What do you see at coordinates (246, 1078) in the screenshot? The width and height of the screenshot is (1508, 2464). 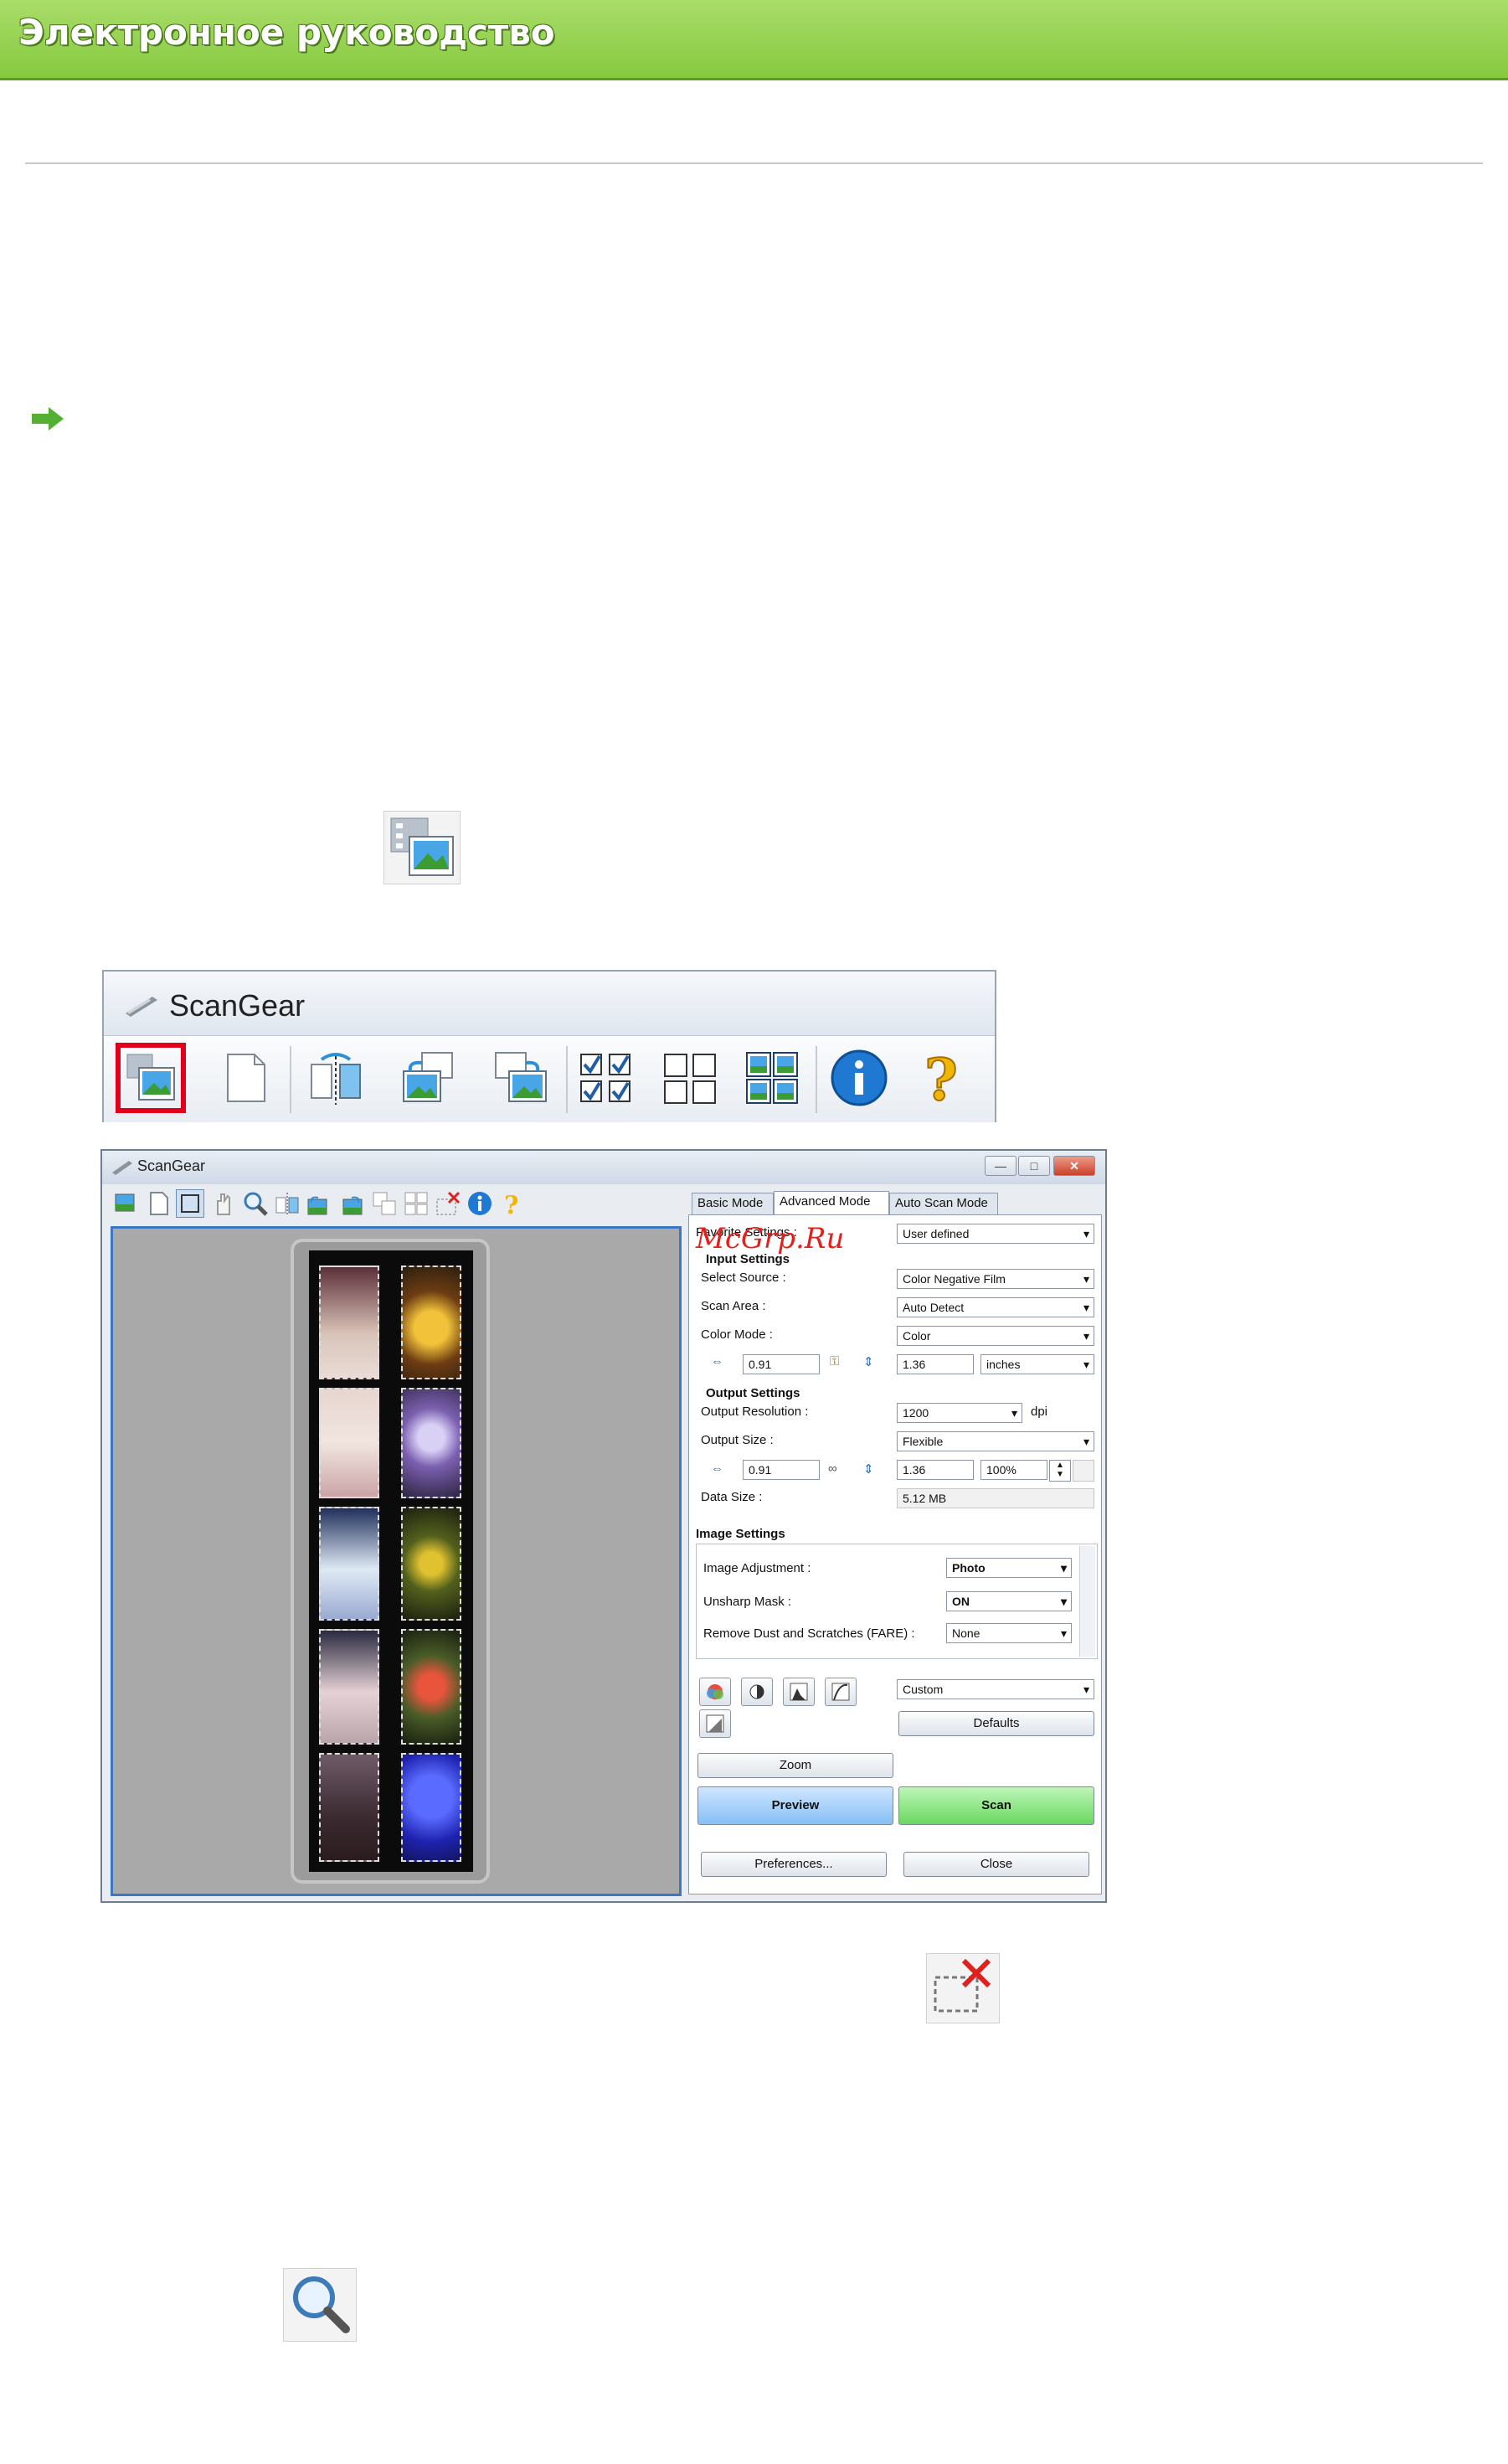 I see `whole-image-button` at bounding box center [246, 1078].